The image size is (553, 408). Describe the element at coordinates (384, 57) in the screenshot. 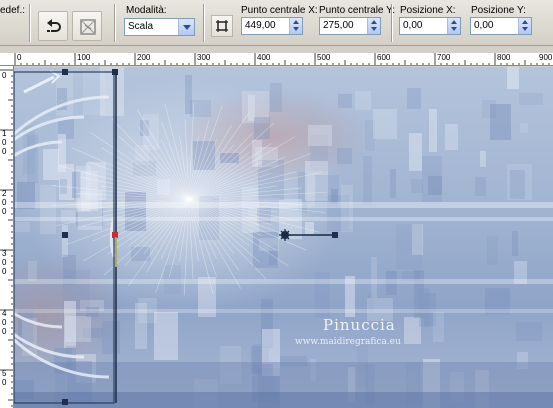

I see `ruler-h-label: 600` at that location.